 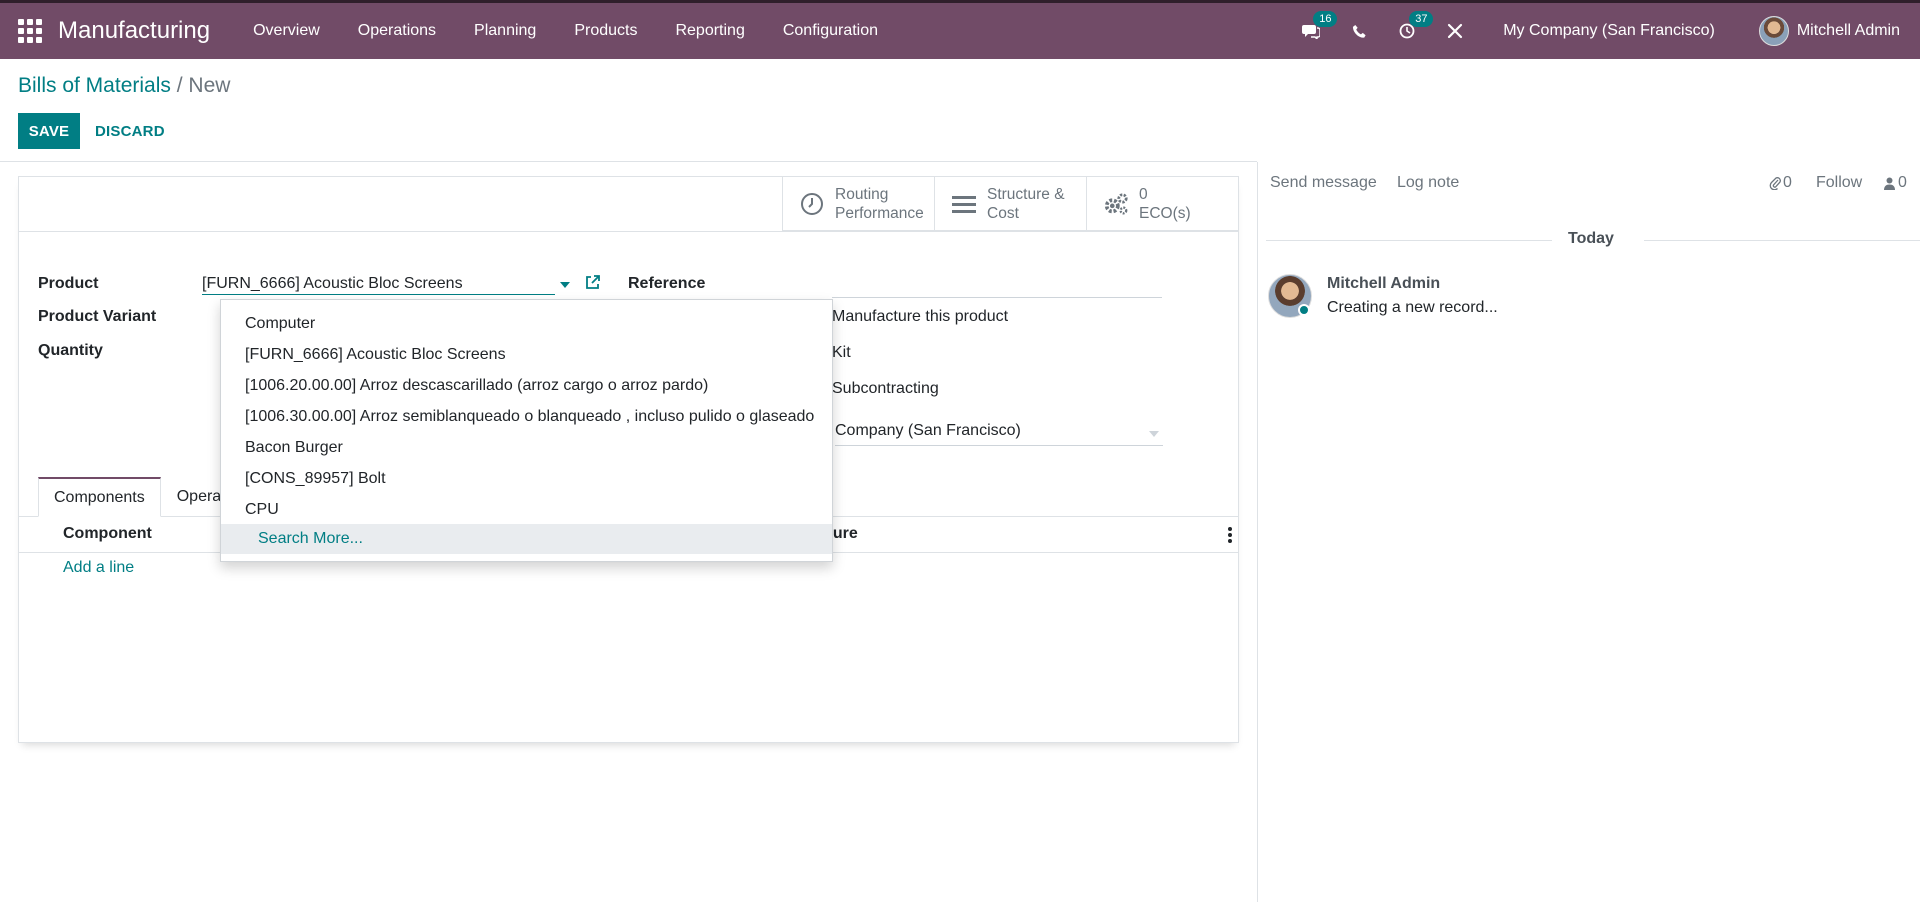 What do you see at coordinates (99, 497) in the screenshot?
I see `tab-components: Components` at bounding box center [99, 497].